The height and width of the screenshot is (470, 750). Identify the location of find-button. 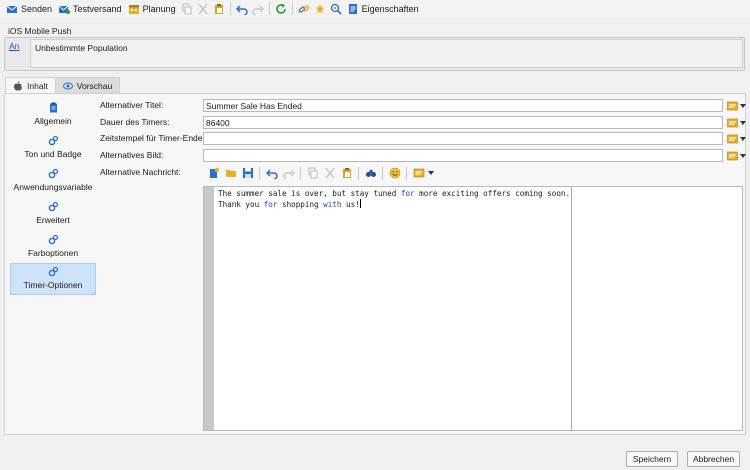
(370, 173).